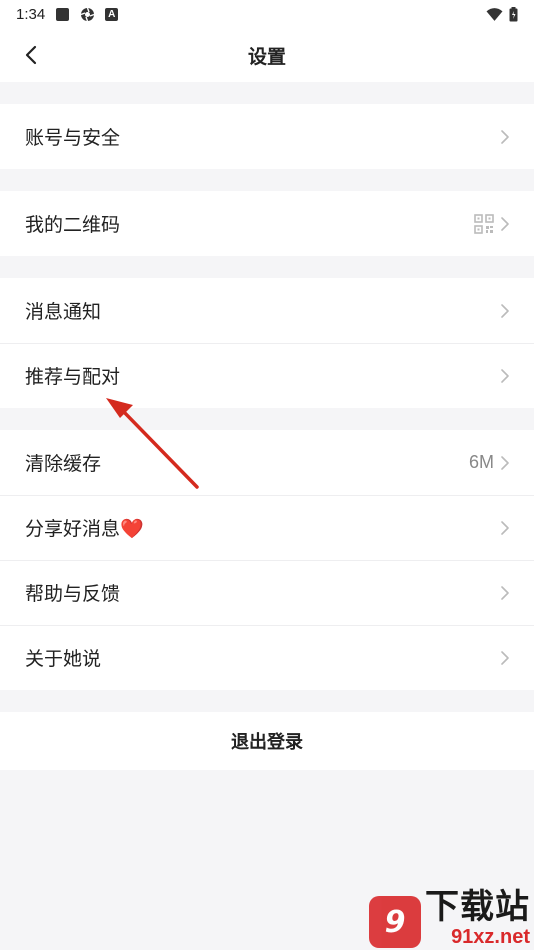  I want to click on status-a-badge-icon: A, so click(112, 14).